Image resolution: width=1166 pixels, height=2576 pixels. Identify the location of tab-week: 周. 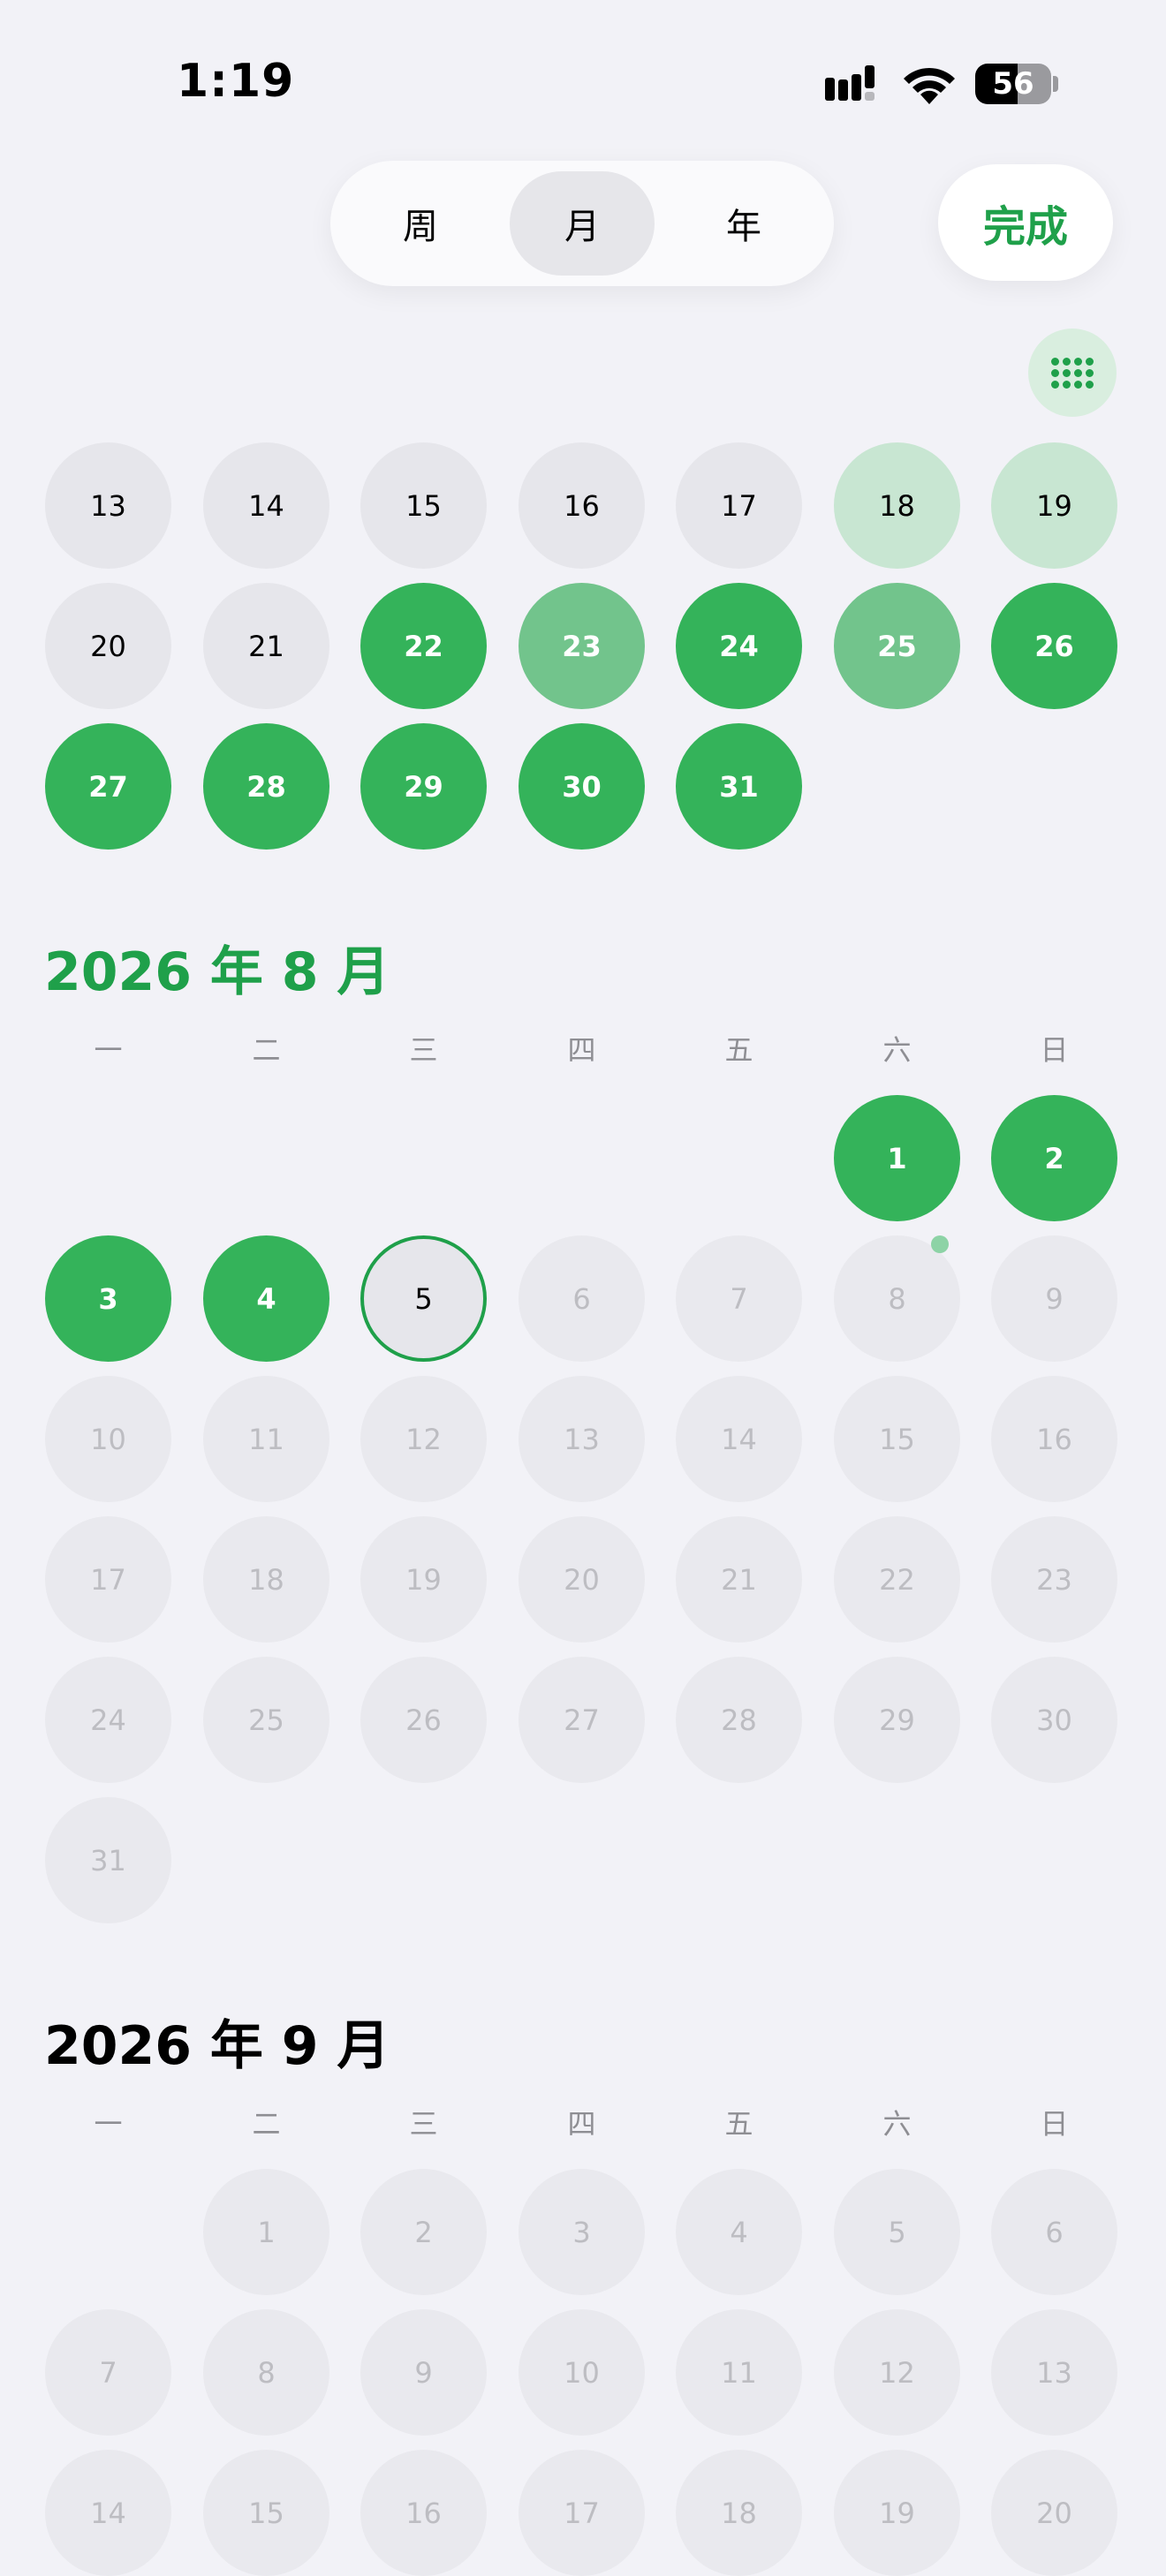
(420, 223).